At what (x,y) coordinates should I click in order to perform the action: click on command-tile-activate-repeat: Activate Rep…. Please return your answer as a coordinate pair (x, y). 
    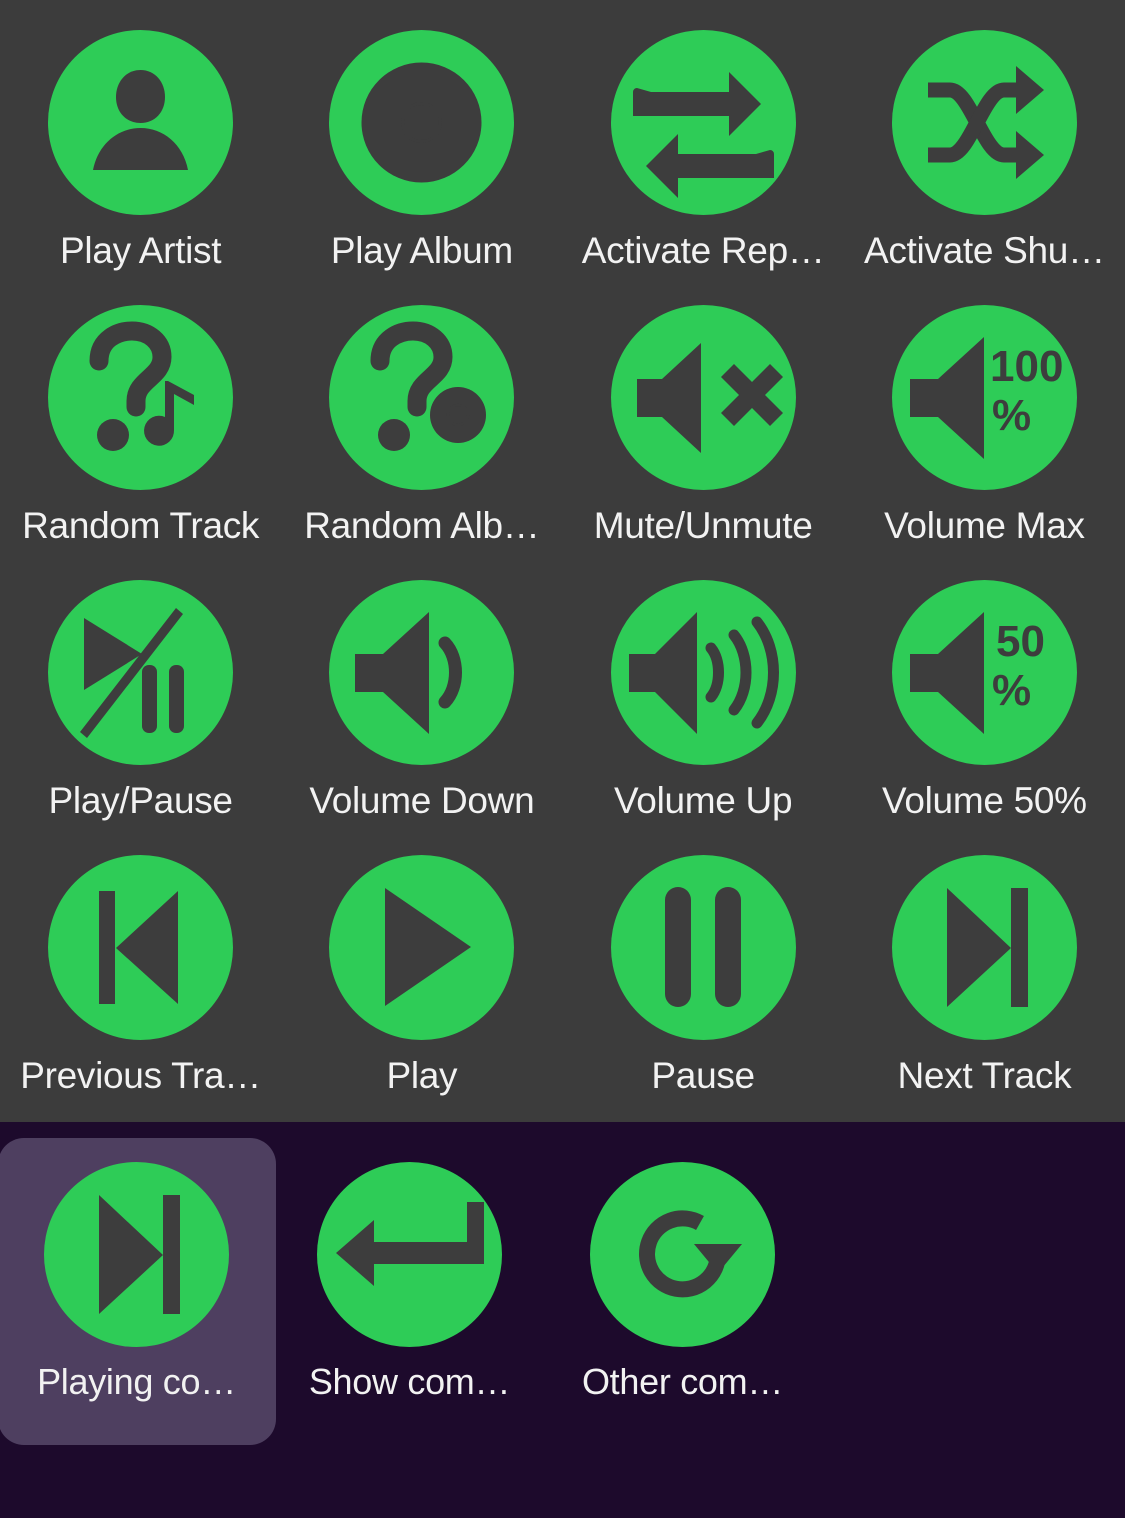
    Looking at the image, I should click on (703, 137).